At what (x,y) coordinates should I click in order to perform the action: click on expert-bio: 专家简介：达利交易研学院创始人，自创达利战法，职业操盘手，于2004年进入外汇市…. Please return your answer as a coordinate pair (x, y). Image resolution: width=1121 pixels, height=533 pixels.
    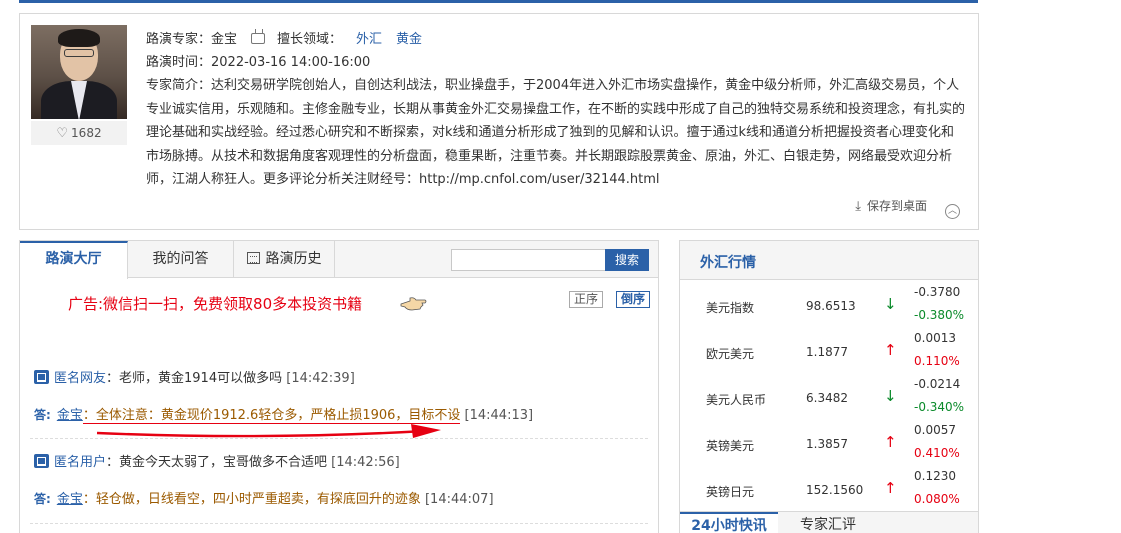
    Looking at the image, I should click on (556, 132).